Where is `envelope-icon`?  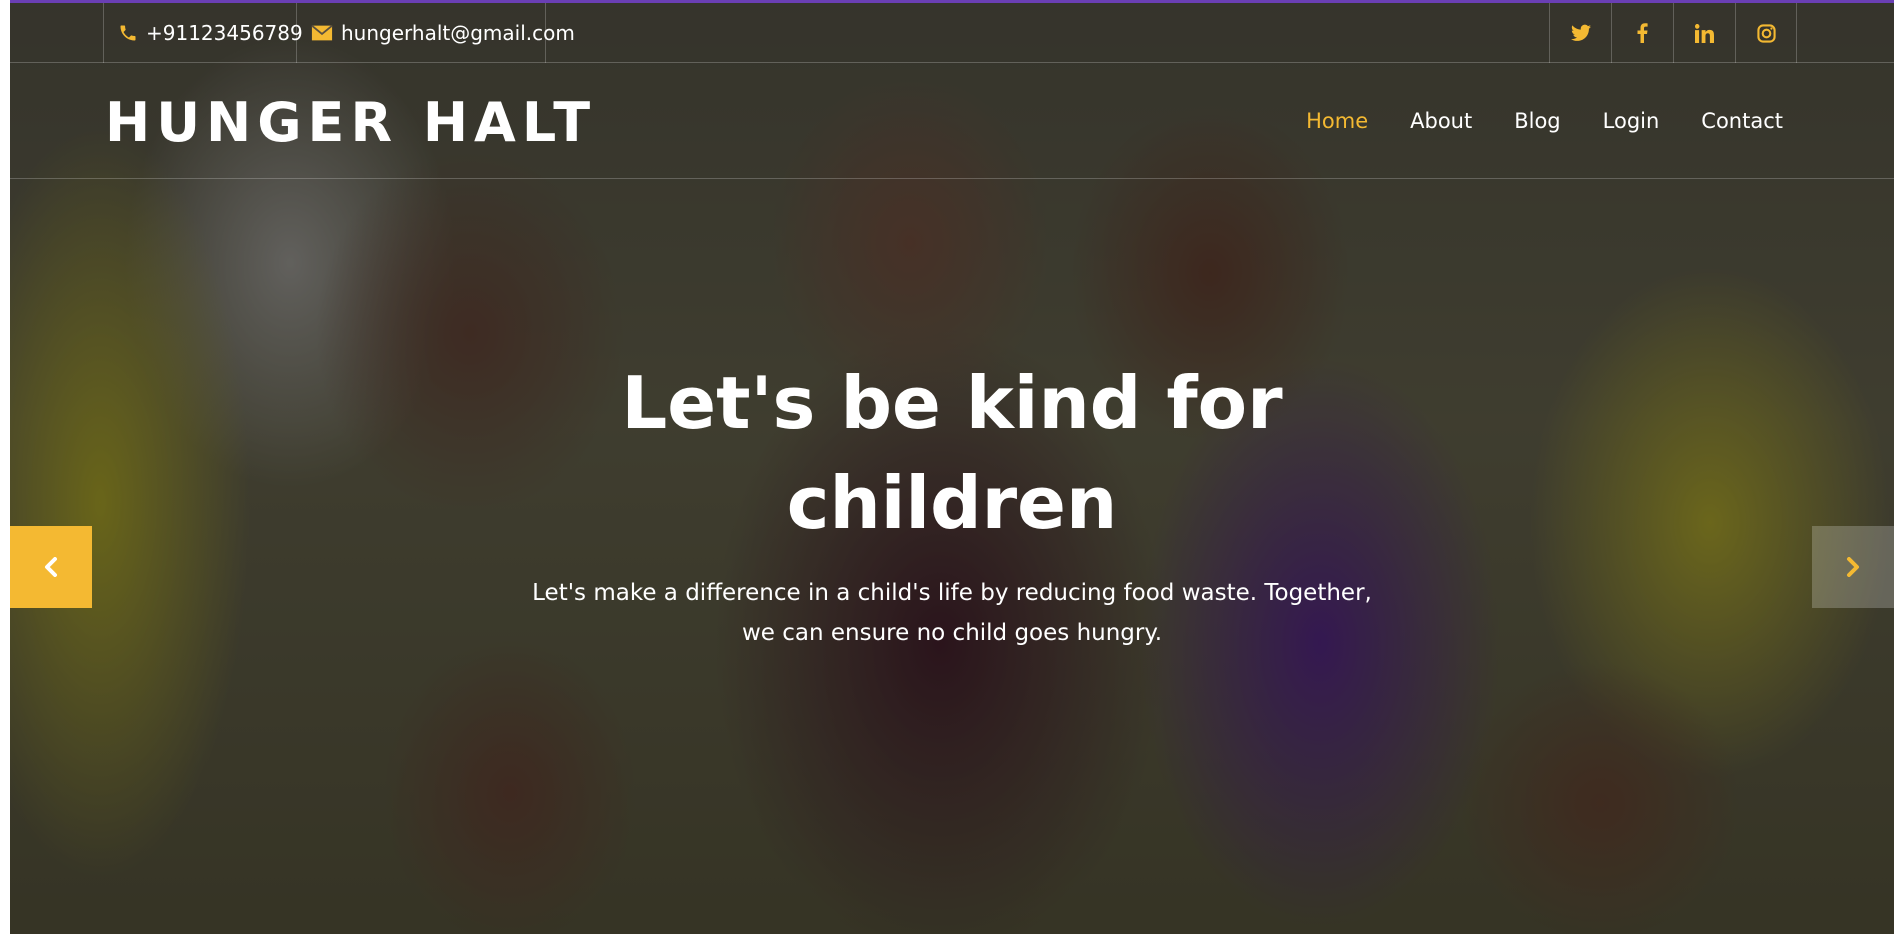 envelope-icon is located at coordinates (322, 33).